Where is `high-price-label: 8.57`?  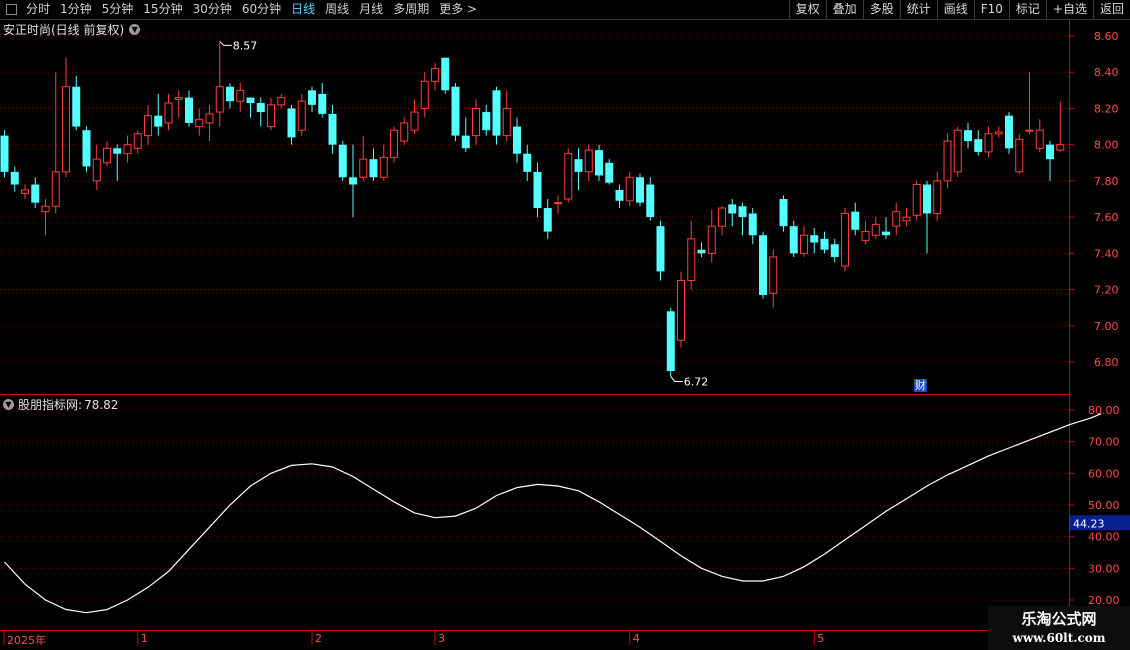 high-price-label: 8.57 is located at coordinates (245, 45).